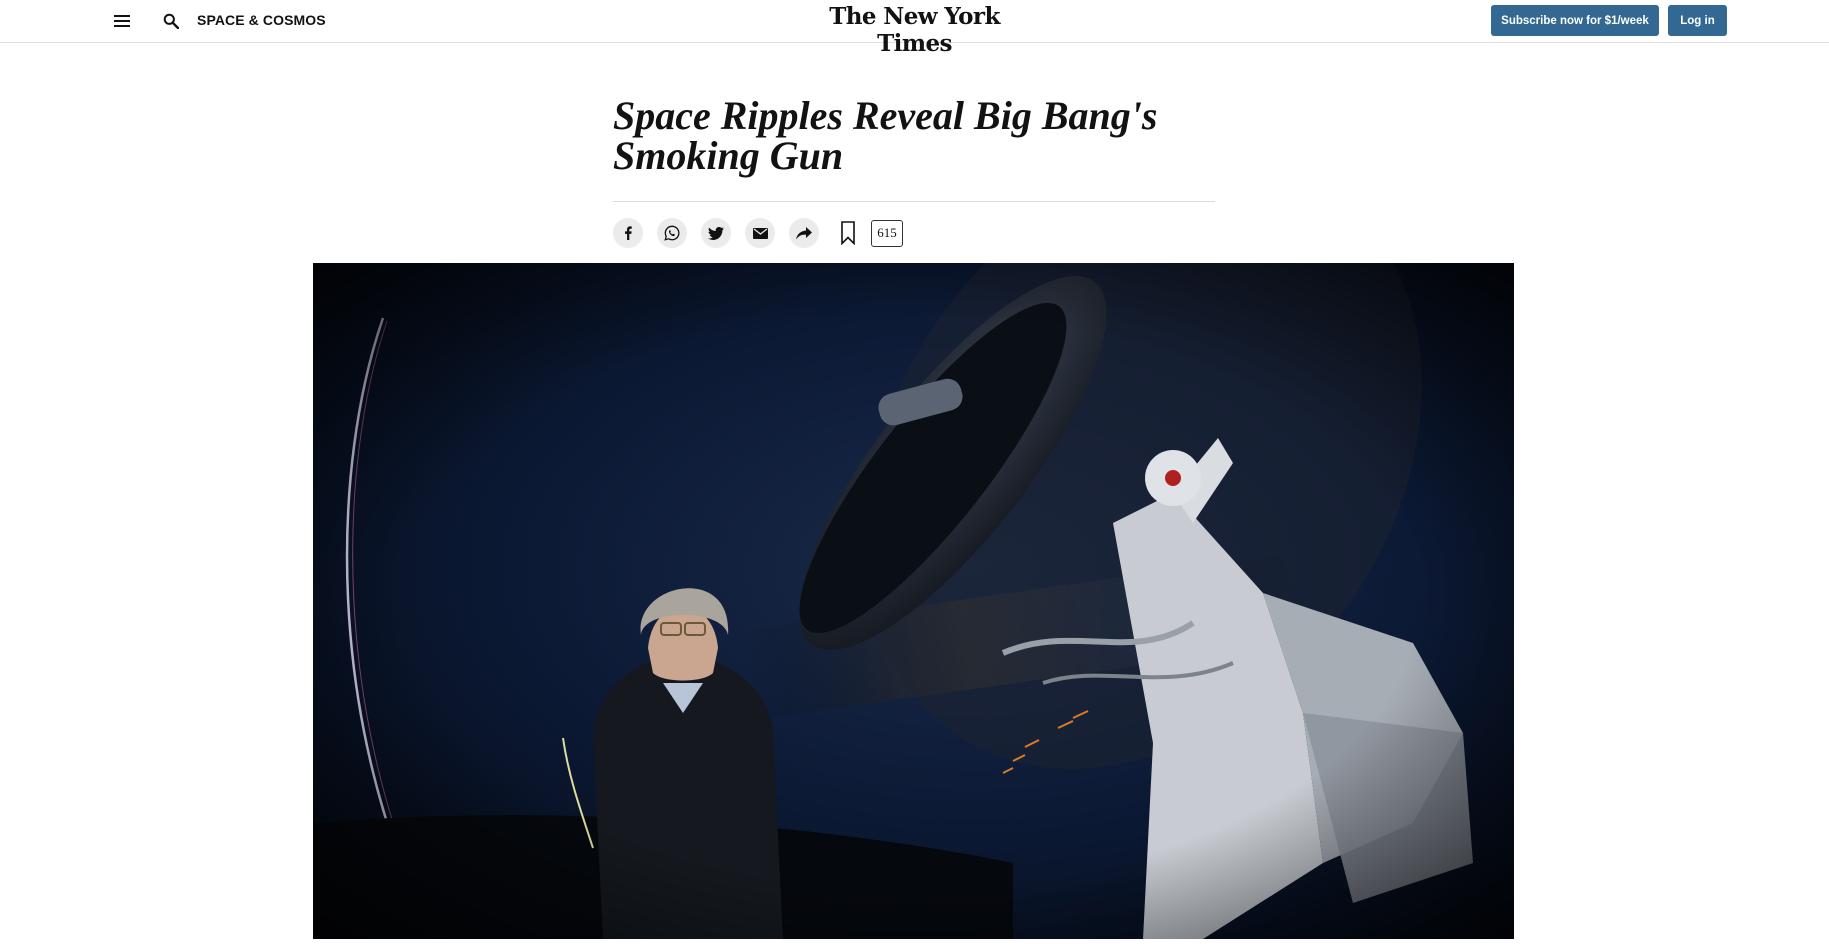 Image resolution: width=1829 pixels, height=946 pixels. I want to click on whatsapp-icon, so click(672, 233).